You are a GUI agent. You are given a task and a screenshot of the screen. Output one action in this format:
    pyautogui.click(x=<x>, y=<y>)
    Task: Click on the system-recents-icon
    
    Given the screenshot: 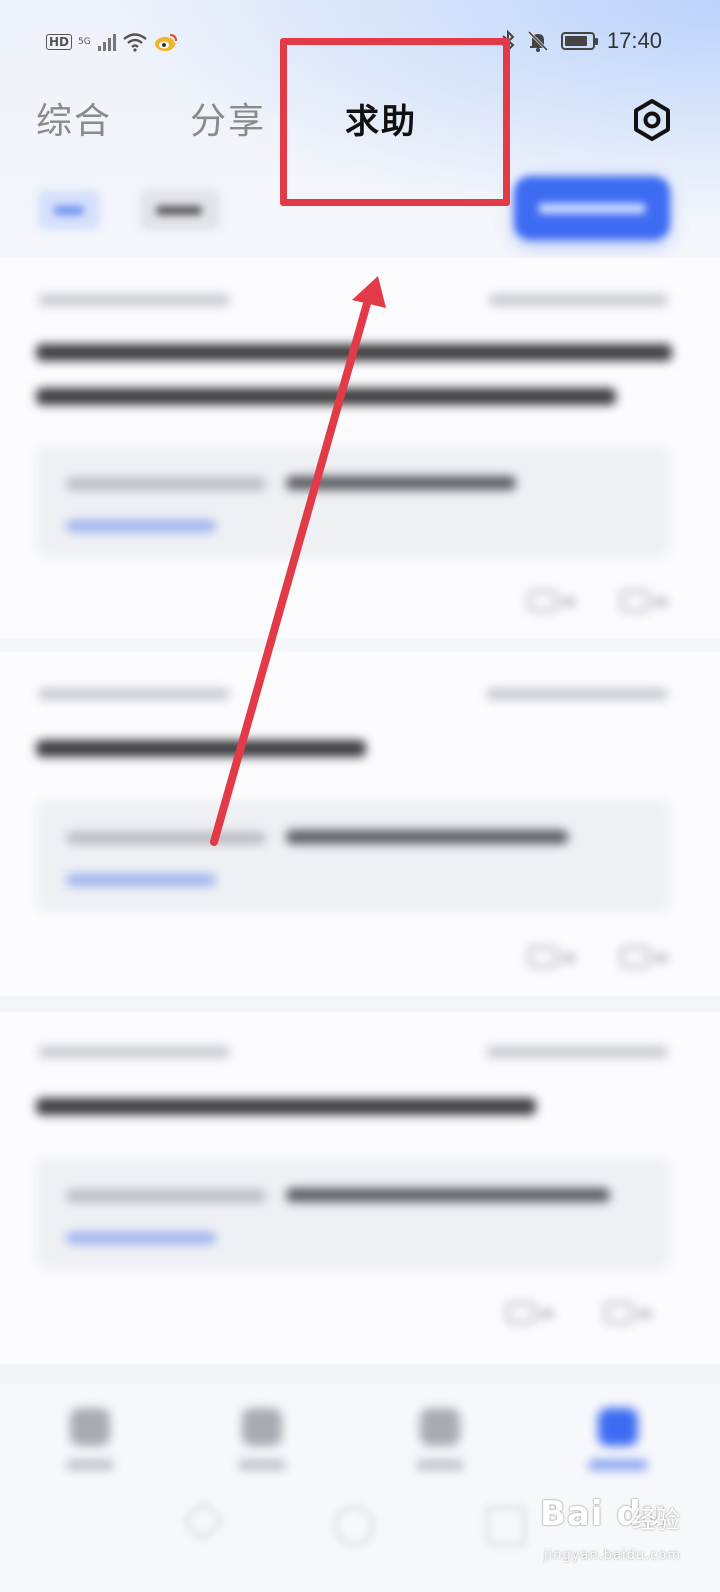 What is the action you would take?
    pyautogui.click(x=506, y=1526)
    